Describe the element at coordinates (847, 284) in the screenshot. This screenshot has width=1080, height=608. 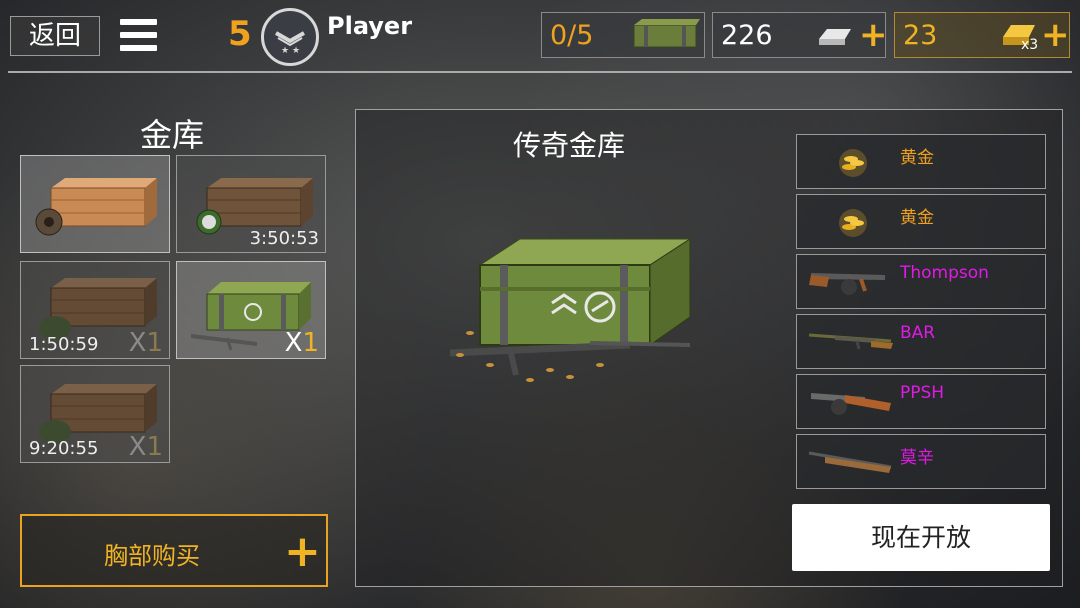
I see `thompson-gun-icon` at that location.